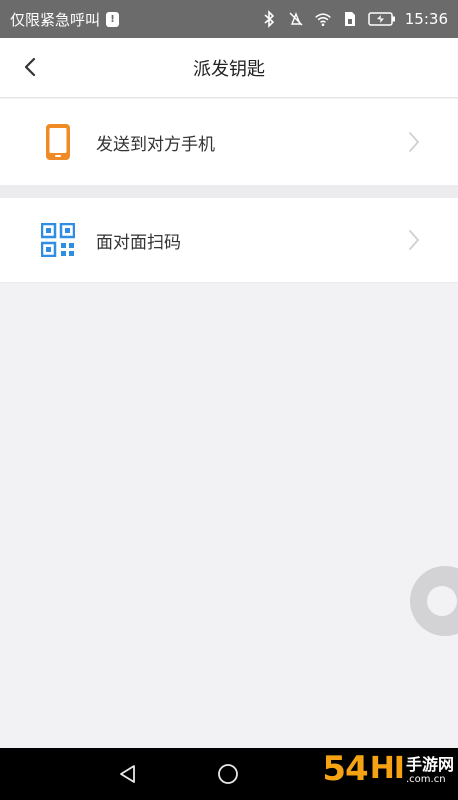 This screenshot has height=800, width=458. What do you see at coordinates (269, 19) in the screenshot?
I see `bluetooth-icon` at bounding box center [269, 19].